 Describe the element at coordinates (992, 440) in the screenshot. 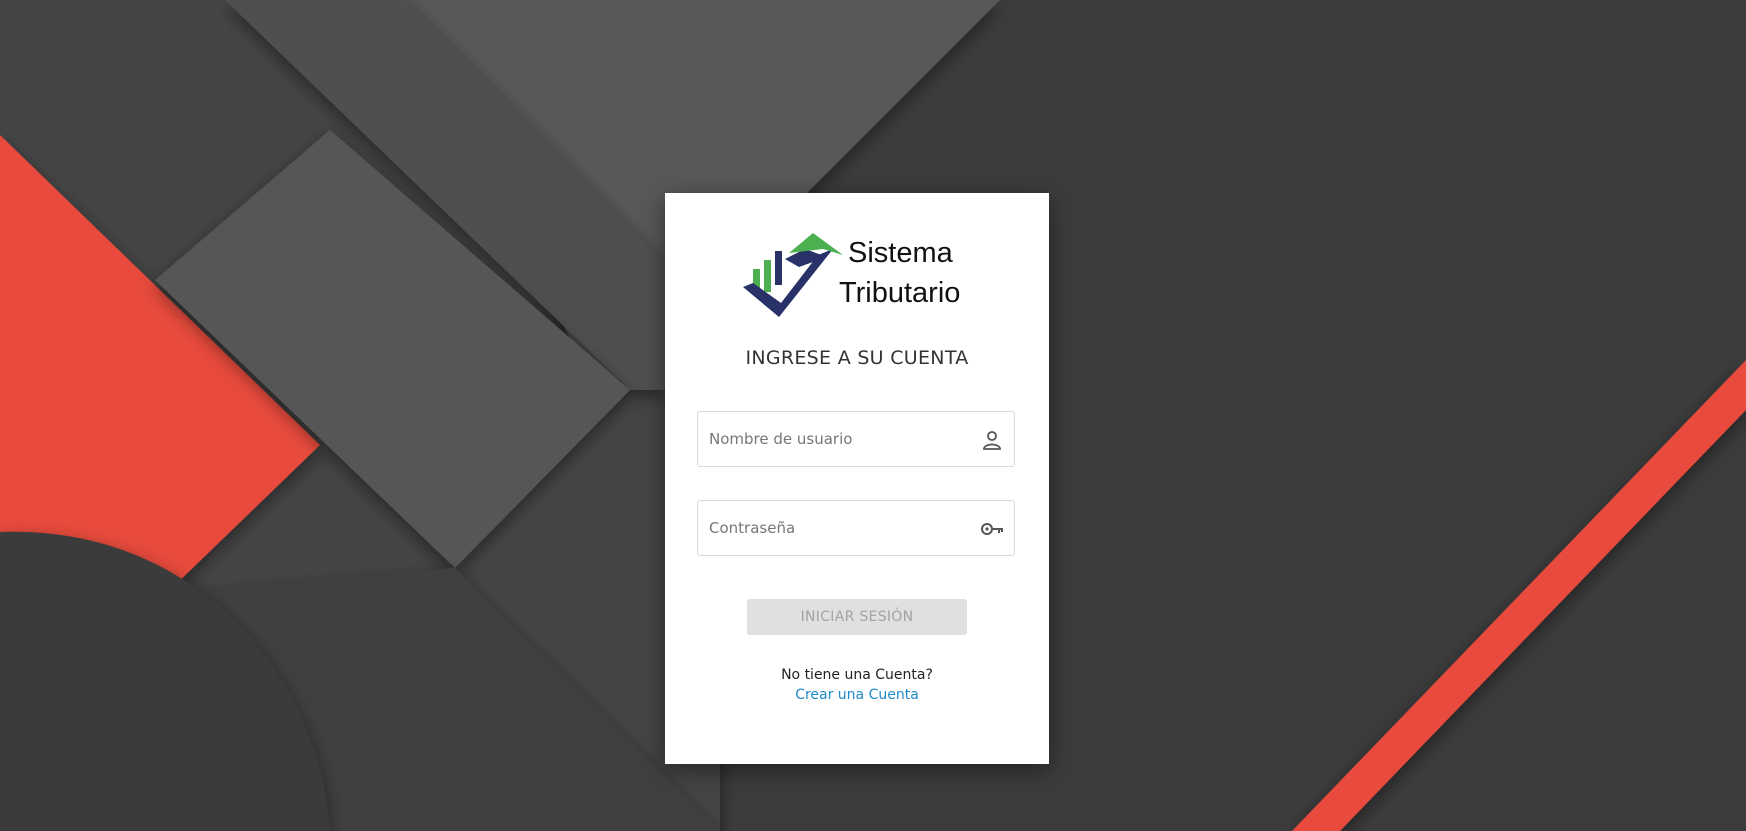

I see `user-icon` at that location.